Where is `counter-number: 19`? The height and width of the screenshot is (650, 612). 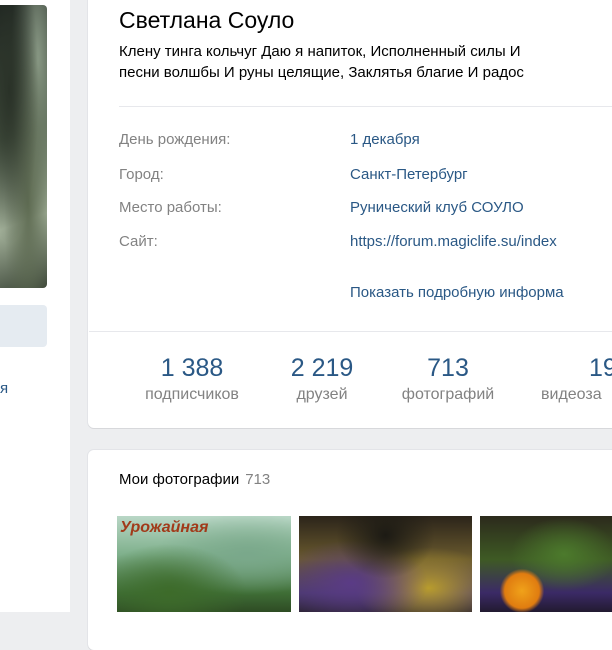
counter-number: 19 is located at coordinates (600, 368).